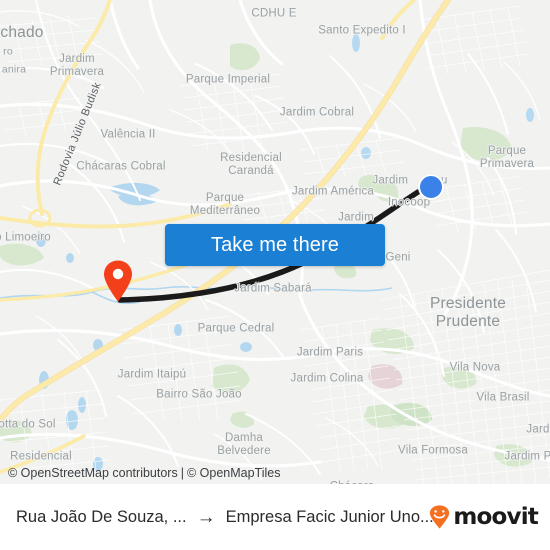 The height and width of the screenshot is (550, 550). Describe the element at coordinates (93, 473) in the screenshot. I see `osm-attribution-link: © OpenStreetMap contributors` at that location.